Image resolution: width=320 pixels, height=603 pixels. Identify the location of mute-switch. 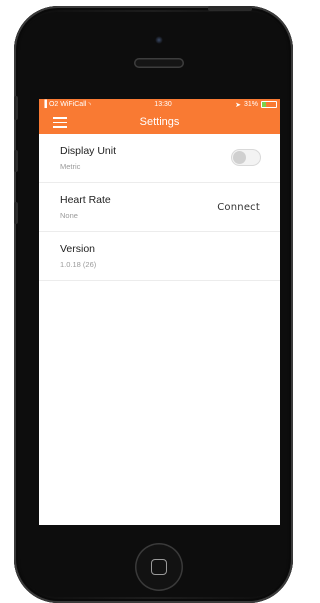
(16, 108).